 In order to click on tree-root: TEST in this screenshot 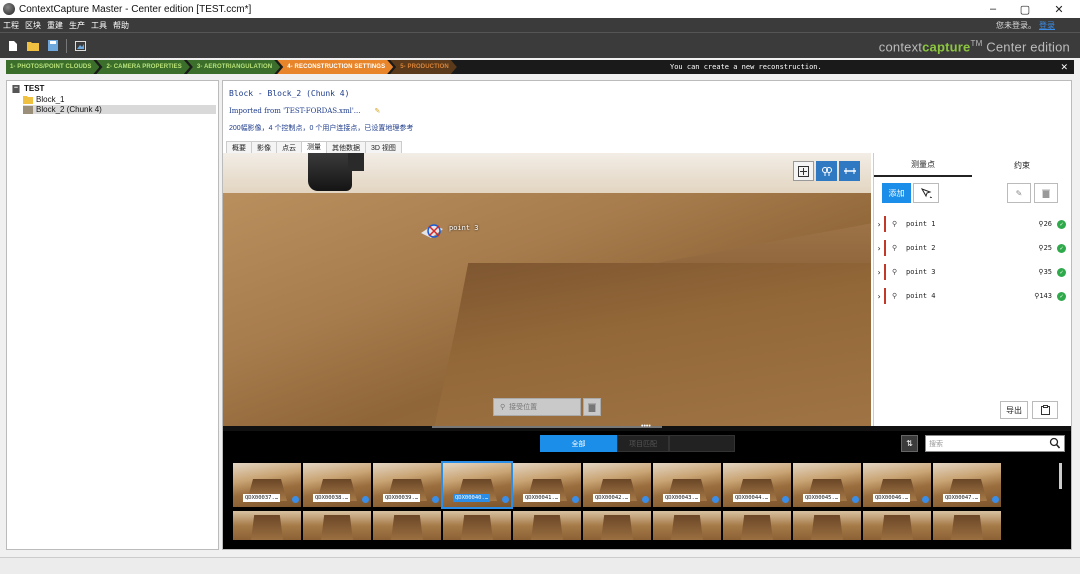, I will do `click(27, 88)`.